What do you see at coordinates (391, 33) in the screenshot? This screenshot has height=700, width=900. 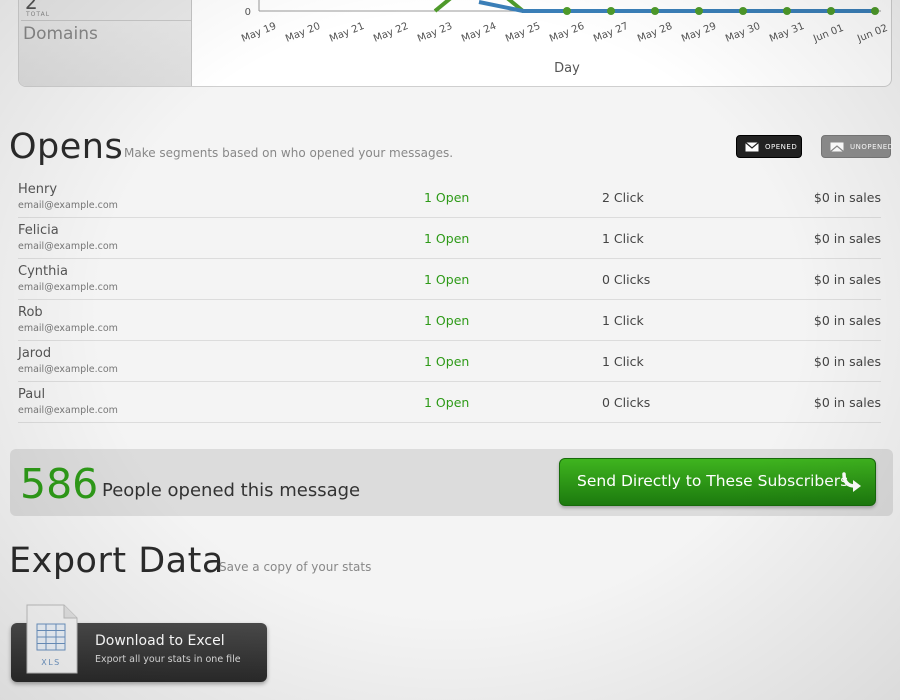 I see `x-tick-label: May 22` at bounding box center [391, 33].